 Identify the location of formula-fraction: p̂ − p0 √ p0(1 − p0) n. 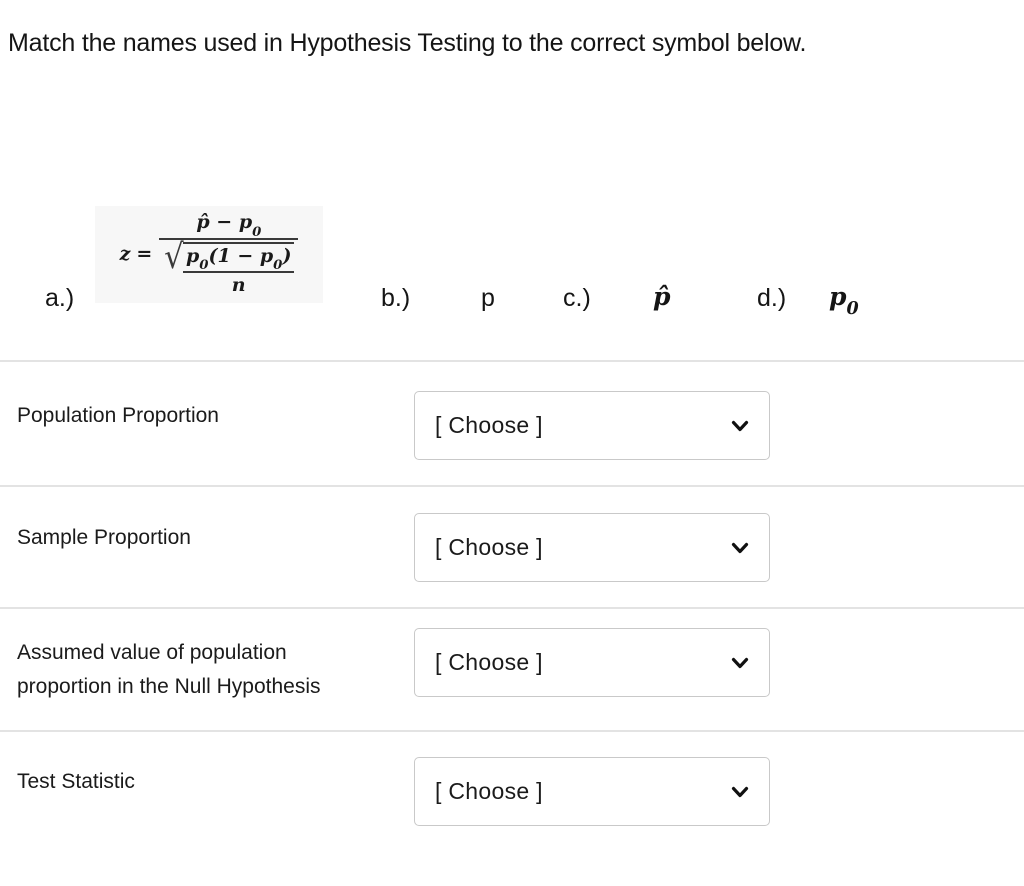
(229, 253).